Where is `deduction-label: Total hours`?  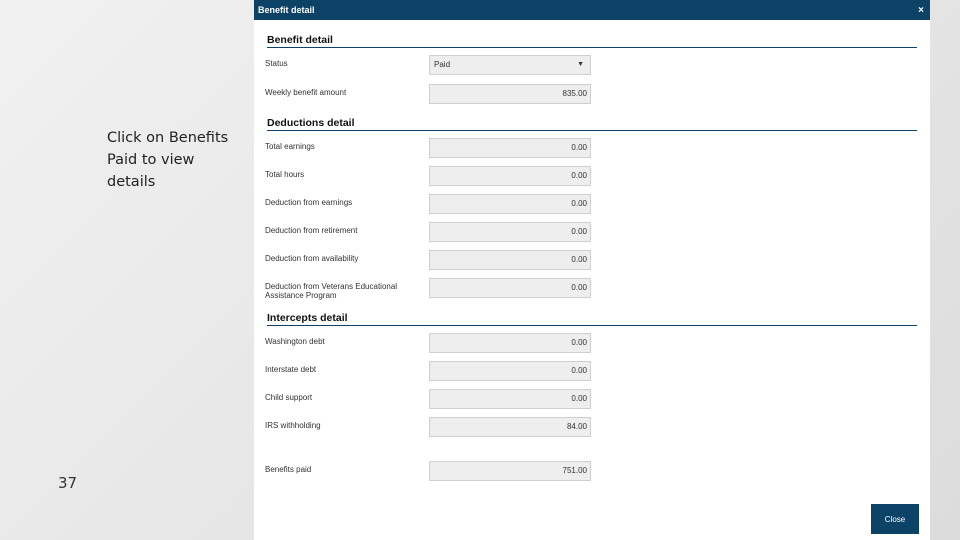
deduction-label: Total hours is located at coordinates (285, 174).